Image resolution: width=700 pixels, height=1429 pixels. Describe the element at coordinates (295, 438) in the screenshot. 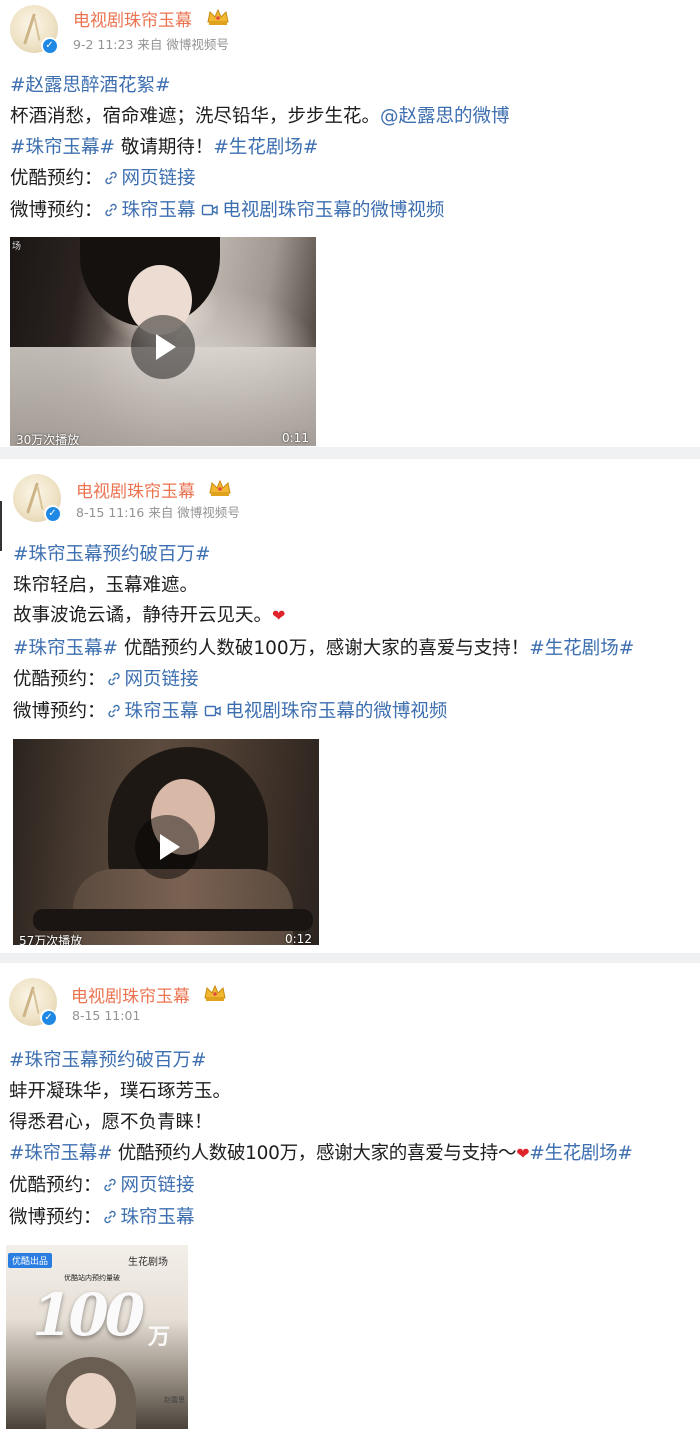

I see `video-duration: 0:11` at that location.